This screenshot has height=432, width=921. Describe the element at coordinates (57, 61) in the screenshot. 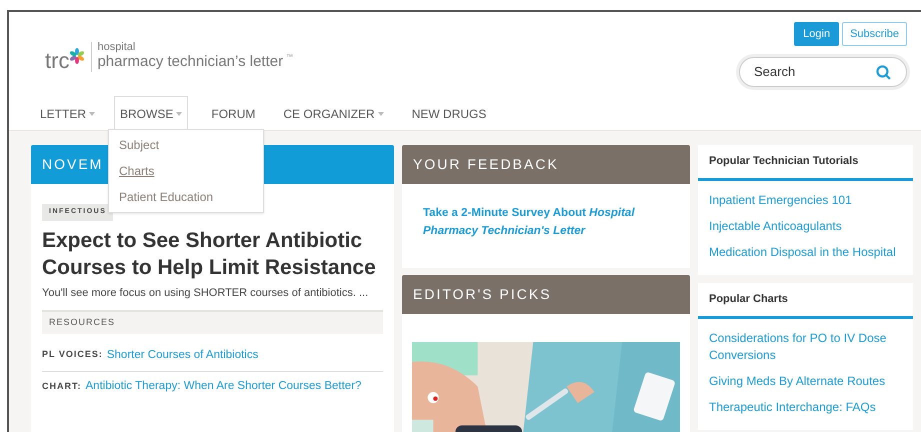

I see `logo-brand: trc` at that location.